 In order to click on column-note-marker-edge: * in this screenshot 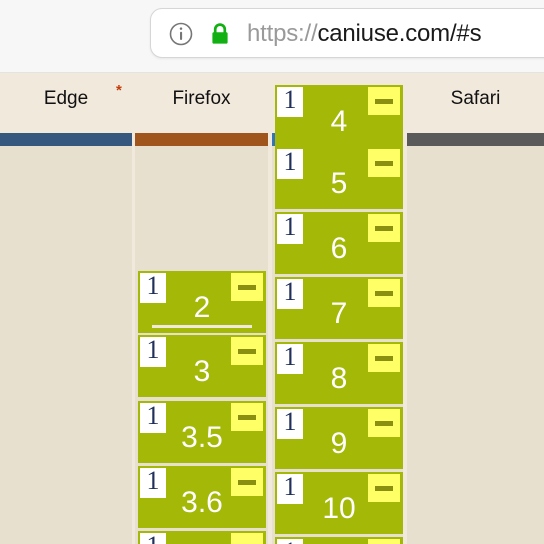, I will do `click(119, 90)`.